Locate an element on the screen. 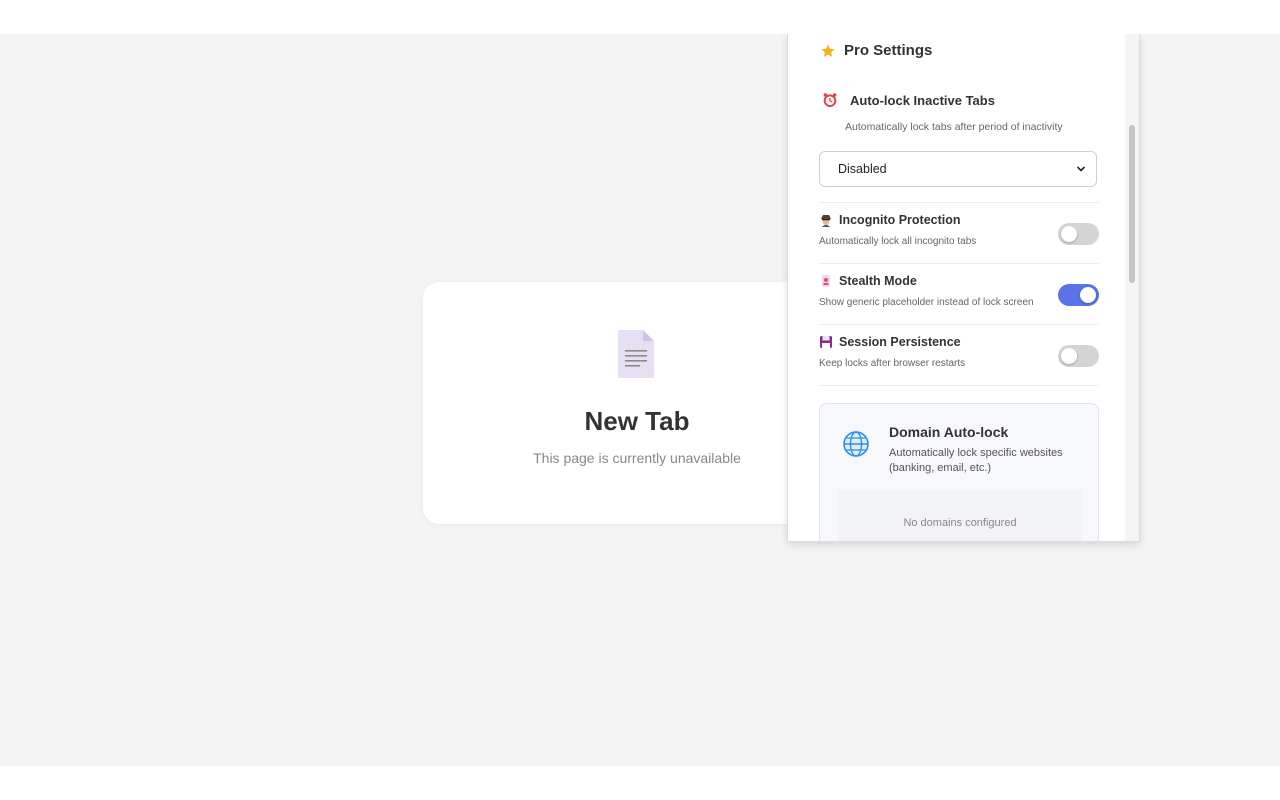  auto-lock-select: Disabled is located at coordinates (958, 169).